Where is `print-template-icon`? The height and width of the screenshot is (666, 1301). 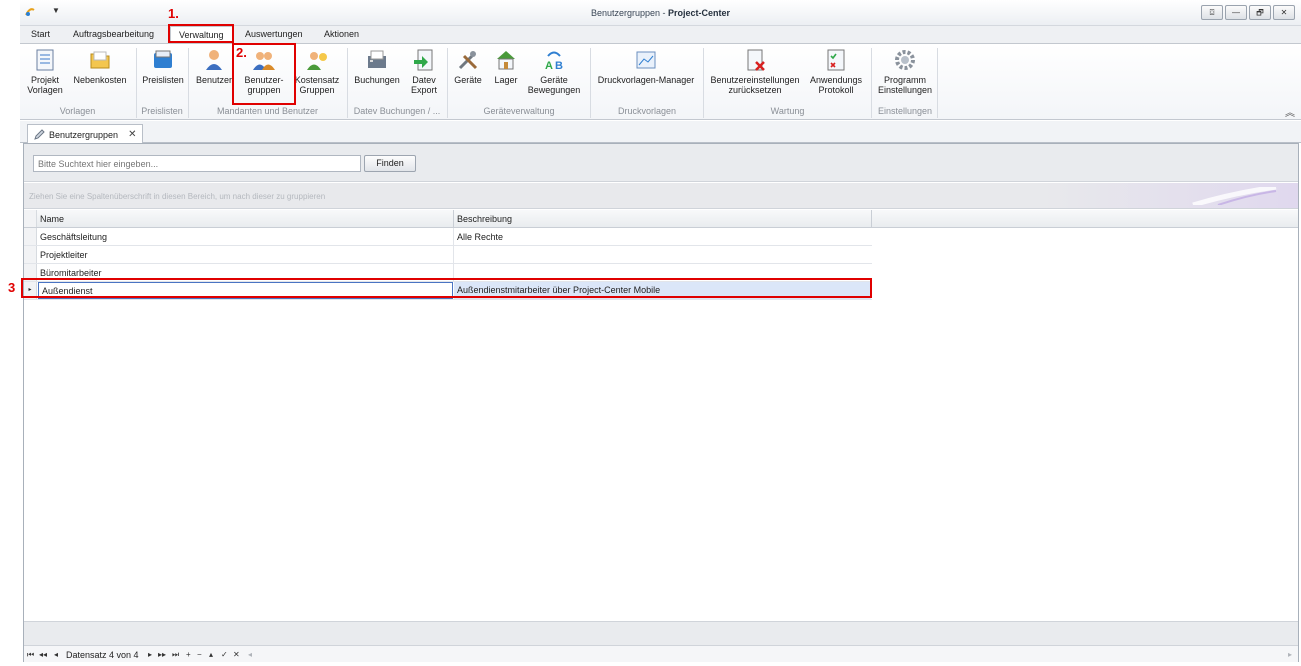
print-template-icon is located at coordinates (646, 60).